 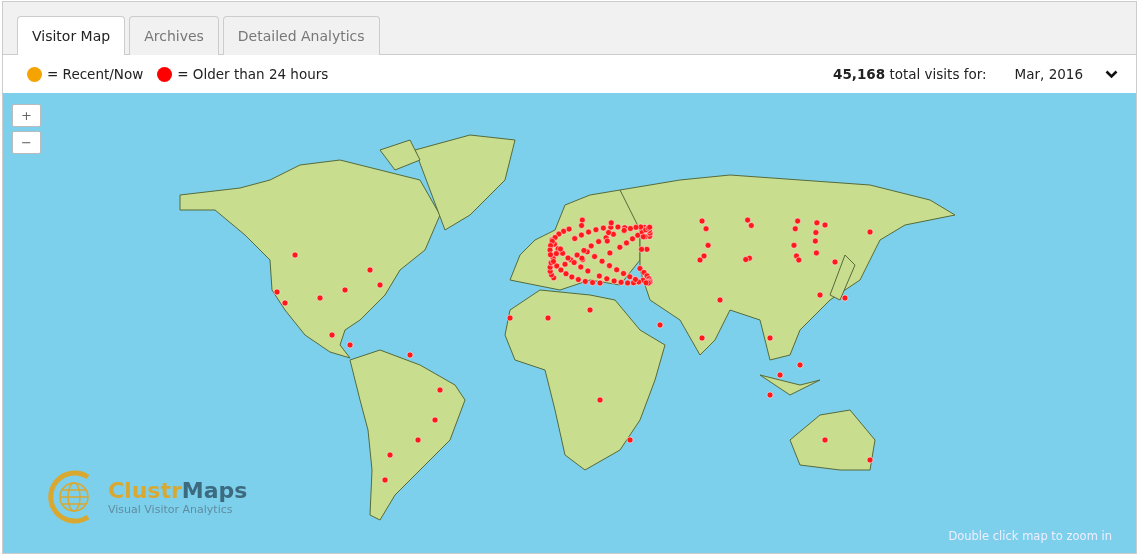 What do you see at coordinates (71, 35) in the screenshot?
I see `tab: Visitor Map` at bounding box center [71, 35].